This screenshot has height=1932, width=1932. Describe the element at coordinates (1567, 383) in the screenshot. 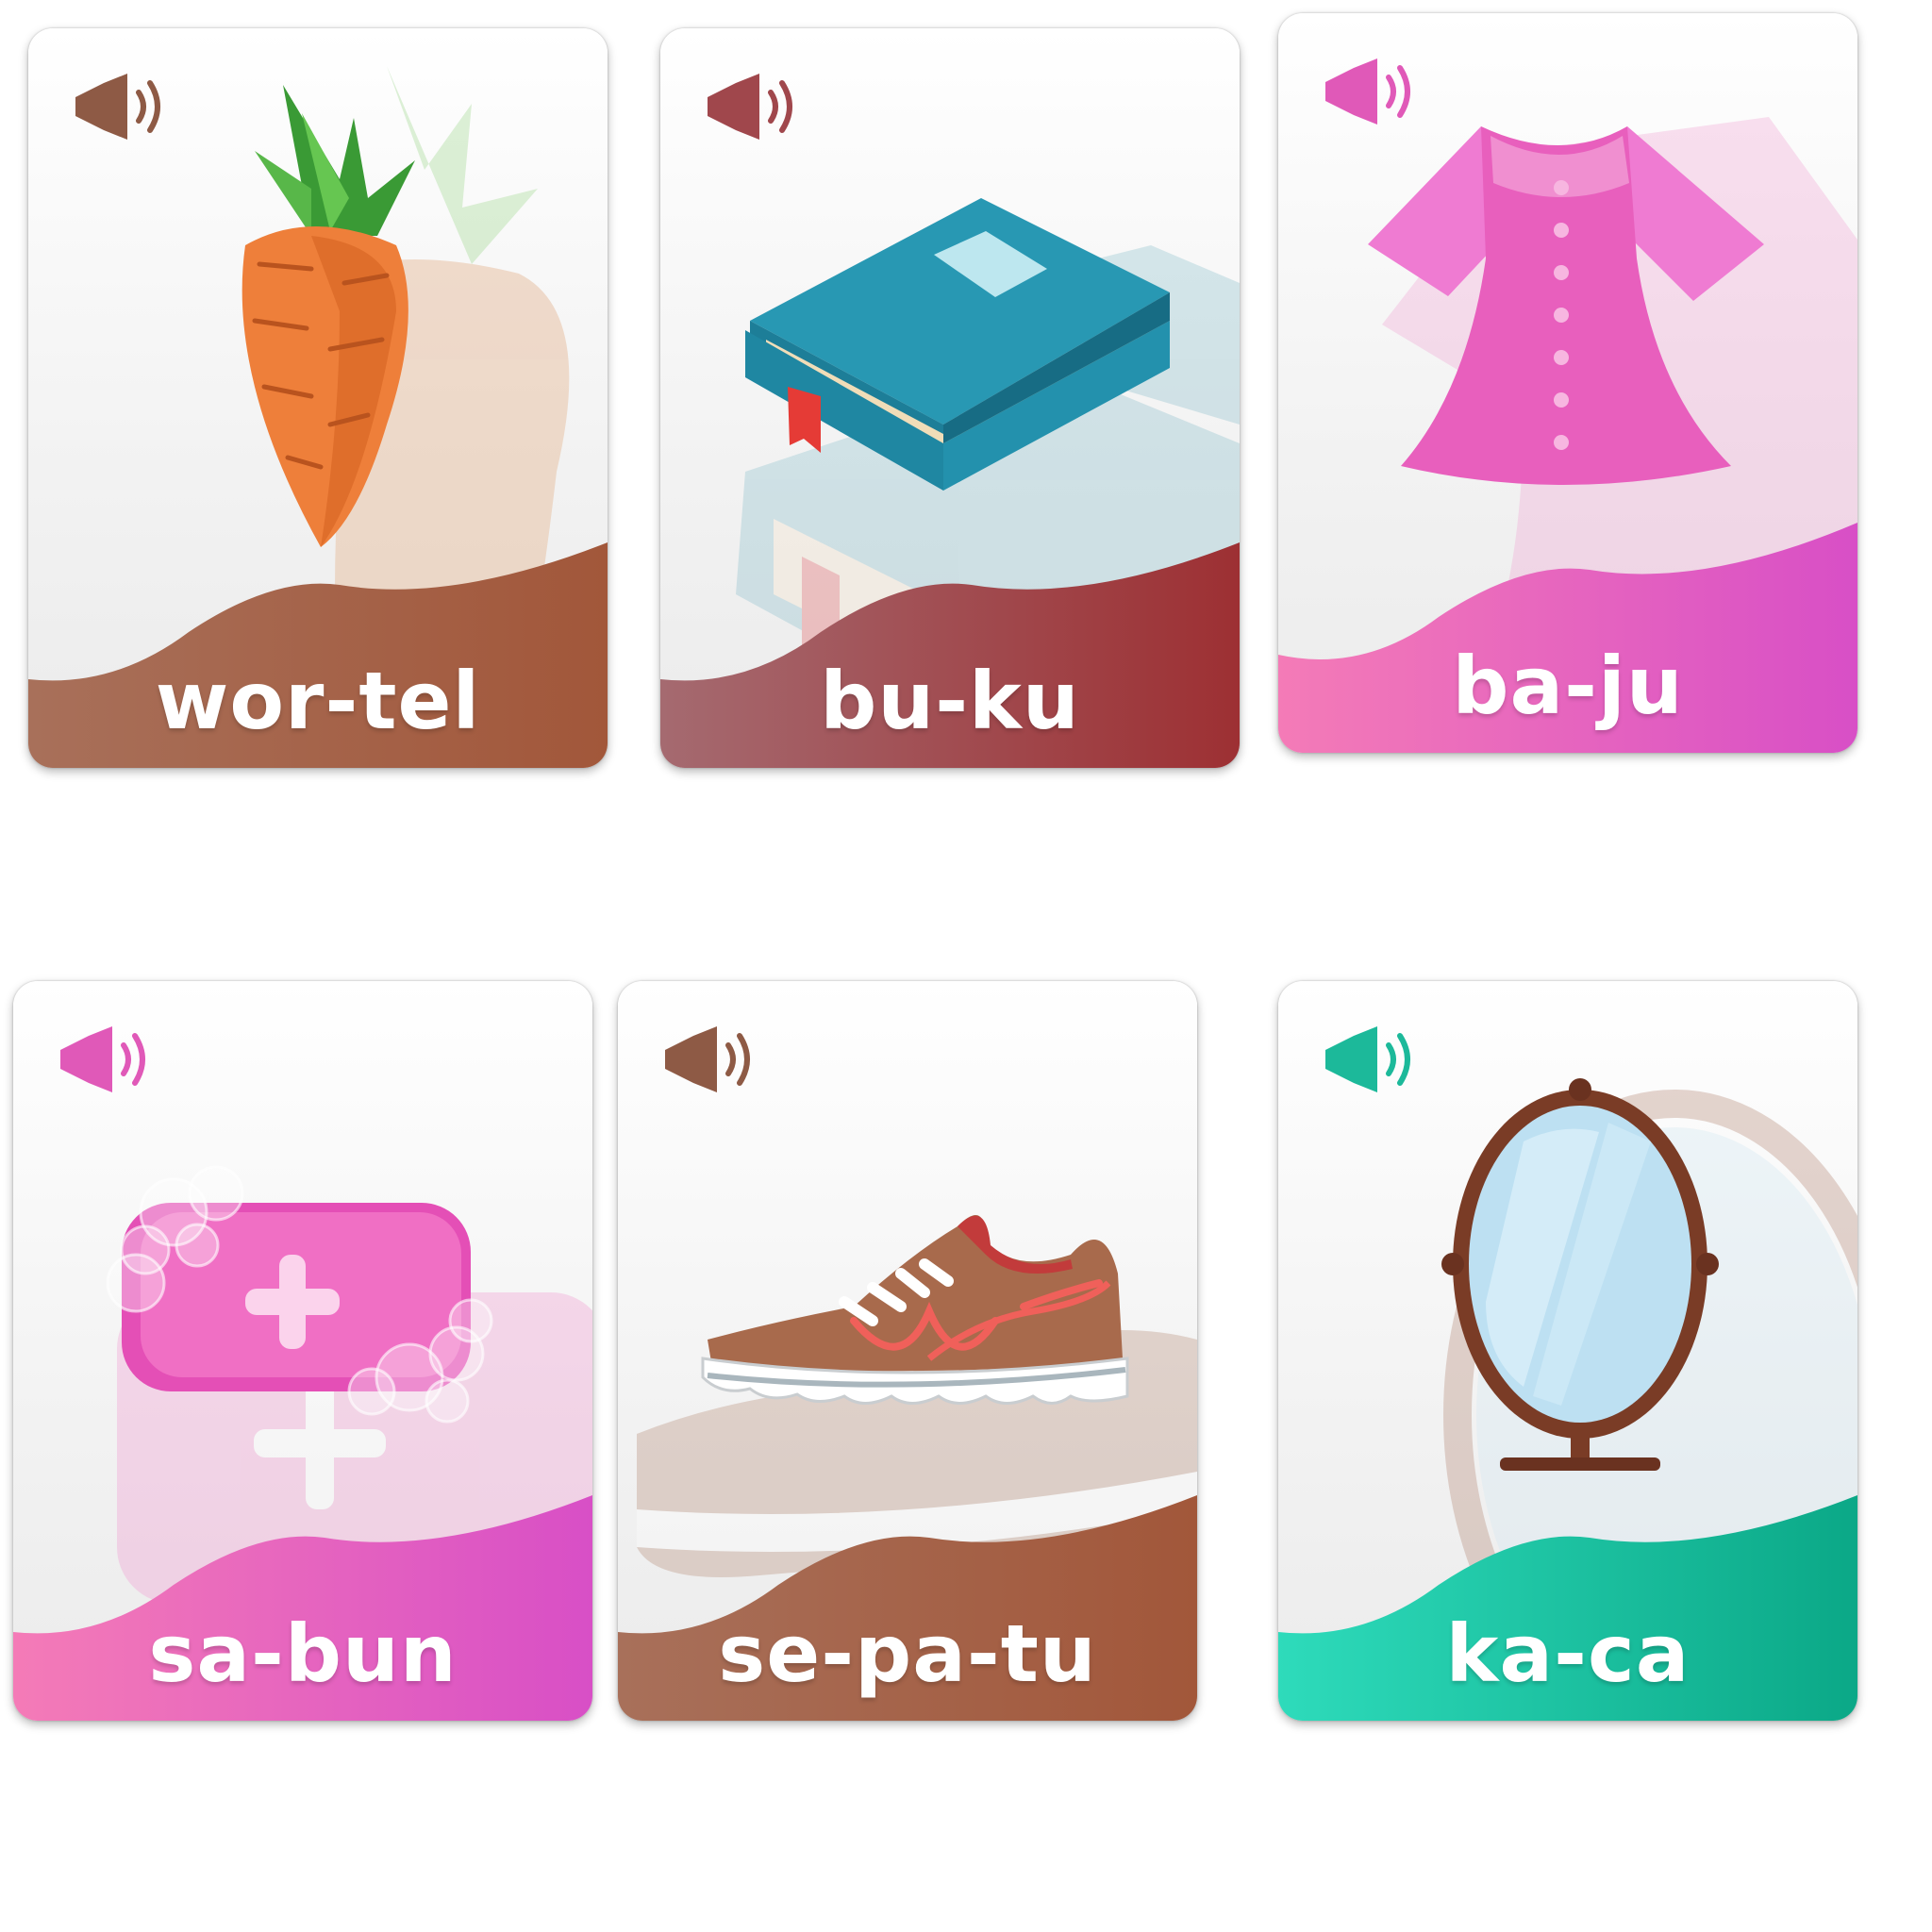

I see `flashcard-baju: ba-ju` at that location.